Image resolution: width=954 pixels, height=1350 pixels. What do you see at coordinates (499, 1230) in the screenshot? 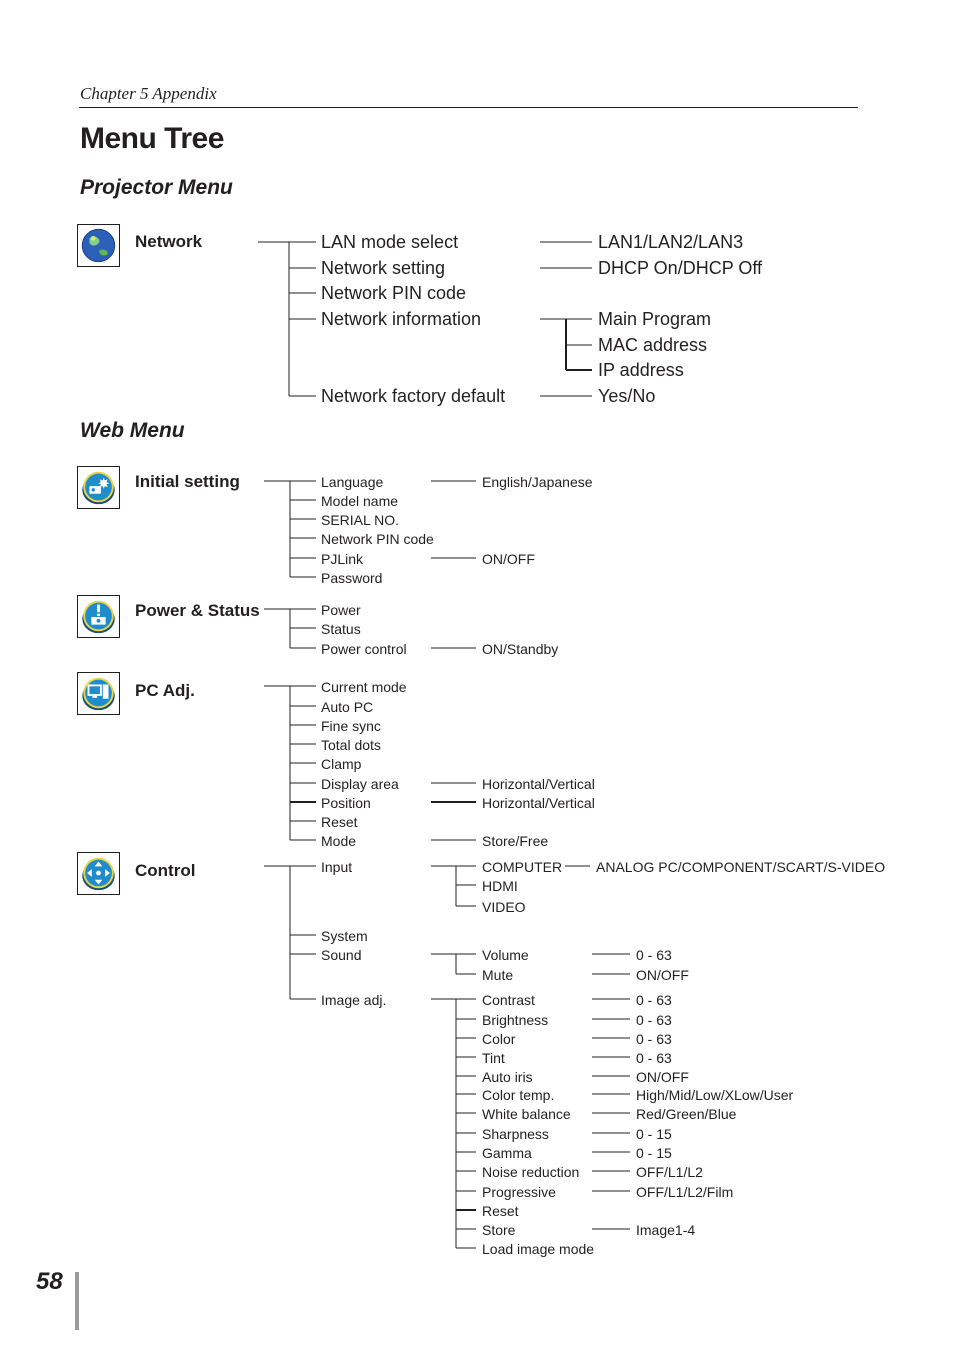
I see `menu-subitem: Store` at bounding box center [499, 1230].